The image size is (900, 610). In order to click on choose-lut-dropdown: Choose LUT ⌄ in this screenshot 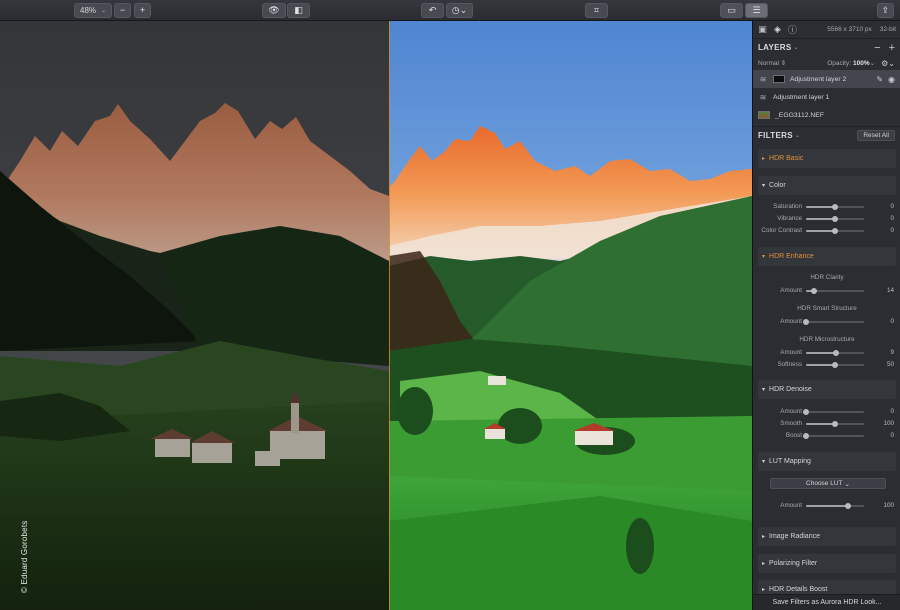, I will do `click(828, 483)`.